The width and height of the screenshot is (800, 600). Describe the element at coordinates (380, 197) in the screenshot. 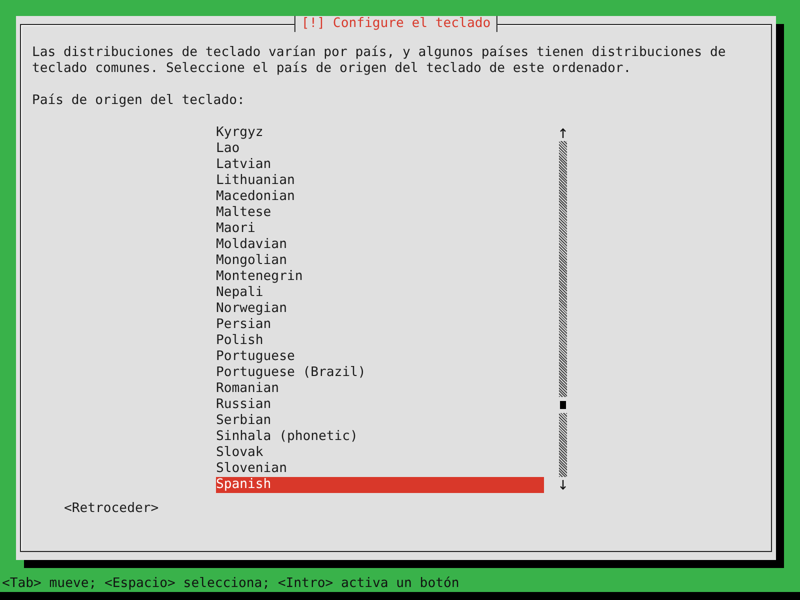

I see `keyboard-country-option: Macedonian` at that location.